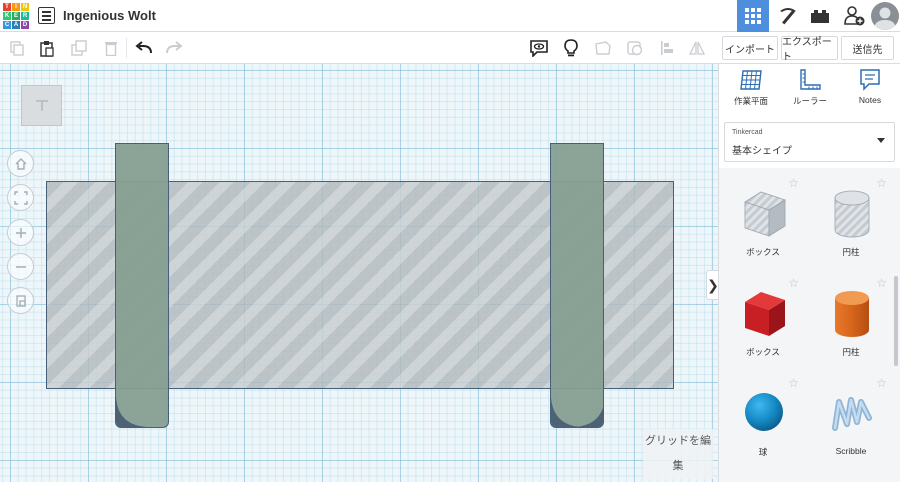 The image size is (900, 482). I want to click on fit-view-icon, so click(20, 197).